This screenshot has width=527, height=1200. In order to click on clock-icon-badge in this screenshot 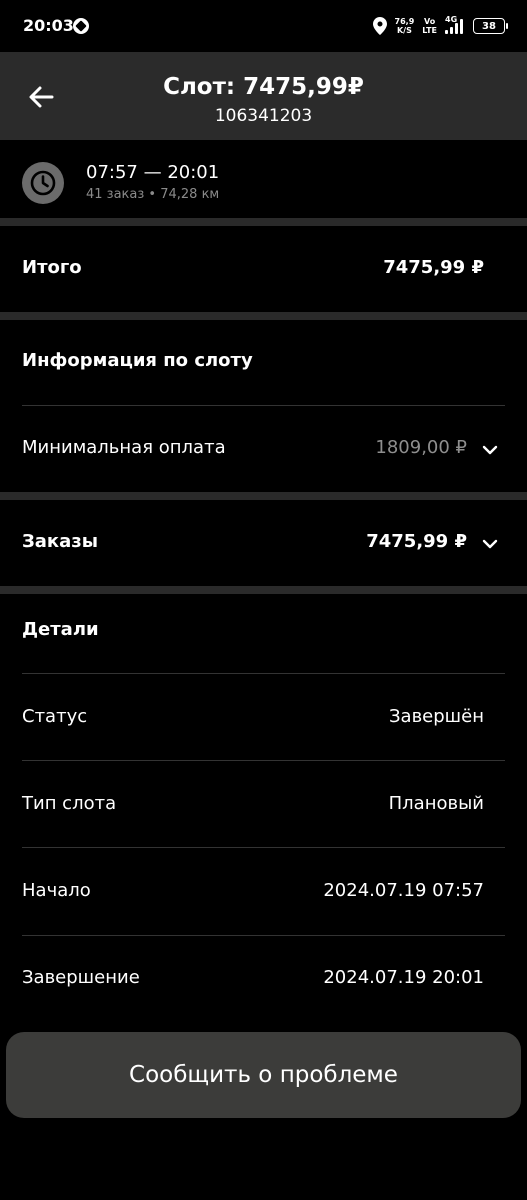, I will do `click(43, 183)`.